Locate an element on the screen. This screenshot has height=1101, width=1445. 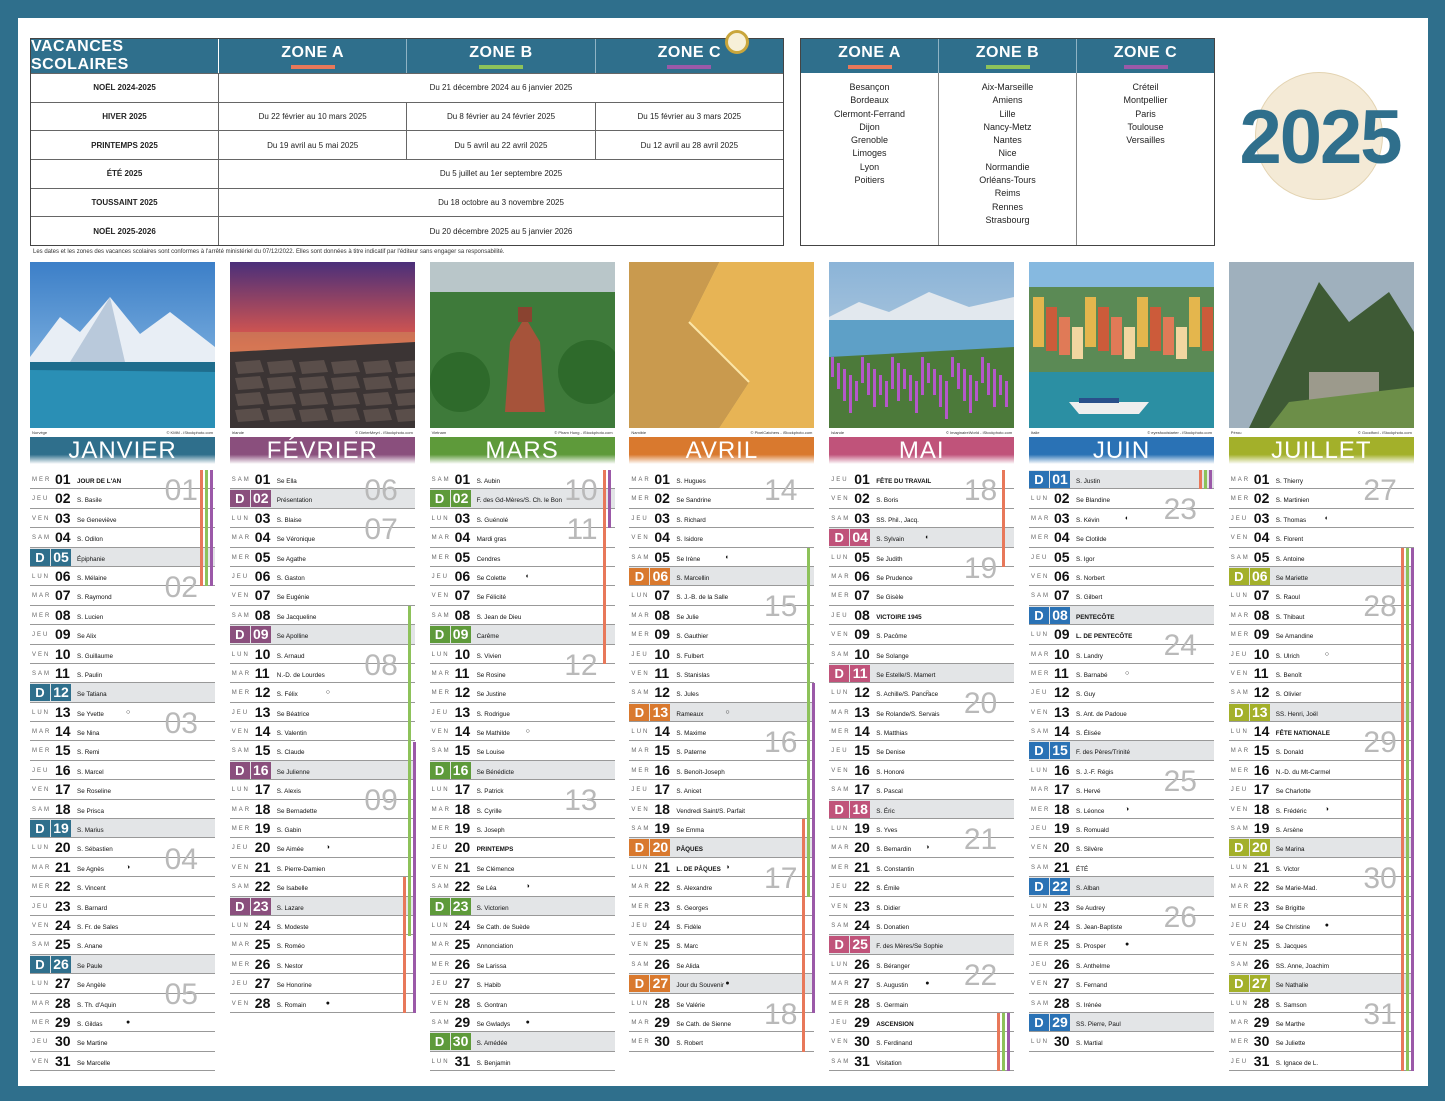
city-name: Bordeaux is located at coordinates (869, 100).